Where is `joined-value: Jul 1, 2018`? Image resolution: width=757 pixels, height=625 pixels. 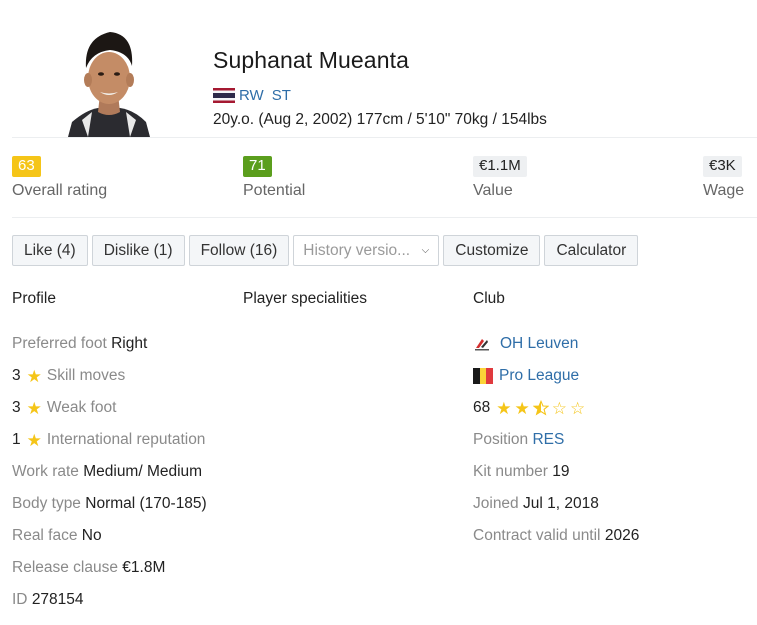
joined-value: Jul 1, 2018 is located at coordinates (561, 503).